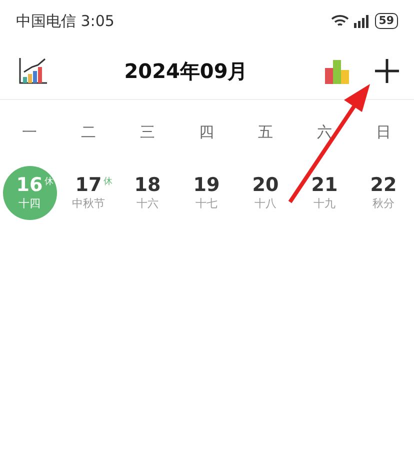 This screenshot has height=462, width=414. What do you see at coordinates (207, 204) in the screenshot?
I see `lunar-date: 十七` at bounding box center [207, 204].